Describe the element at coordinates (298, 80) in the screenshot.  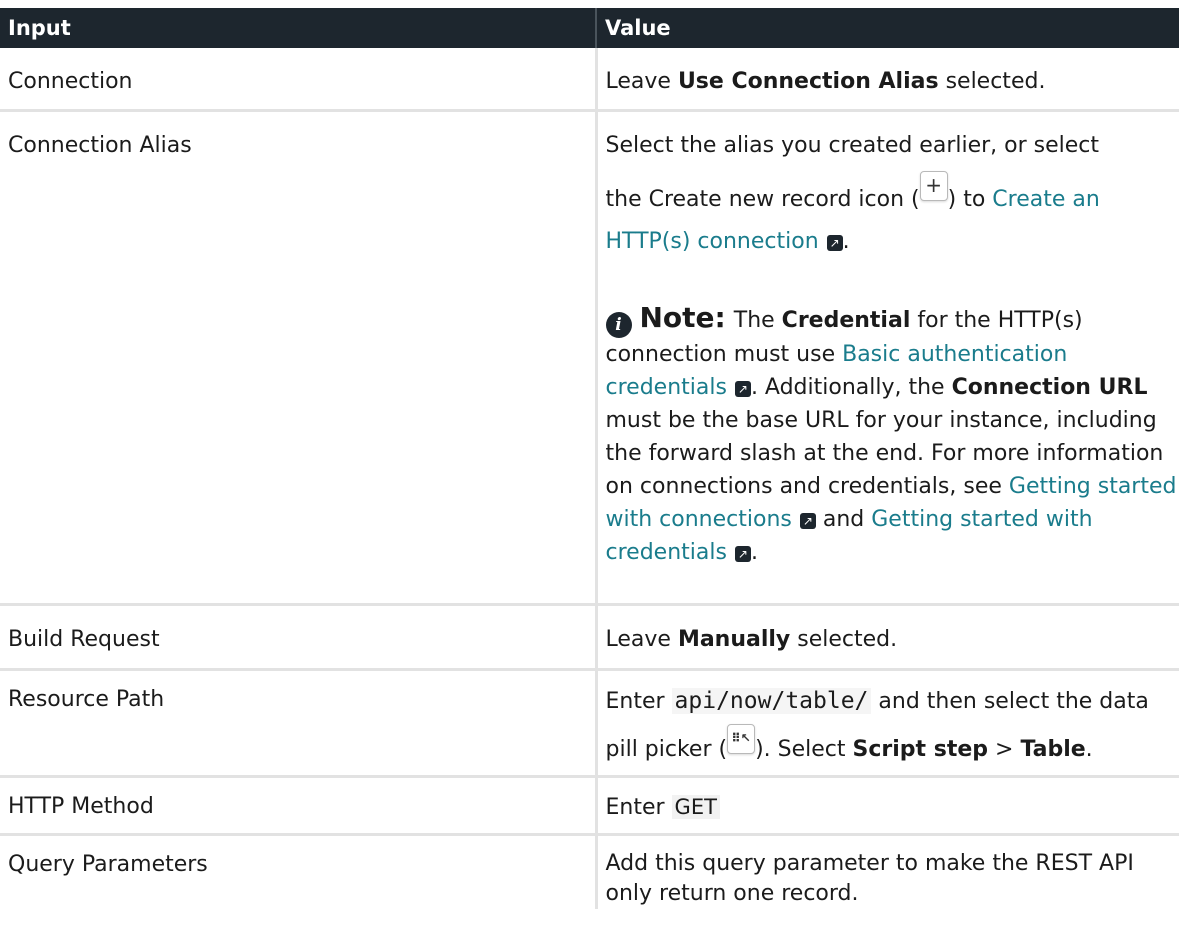
I see `input-cell: Connection` at that location.